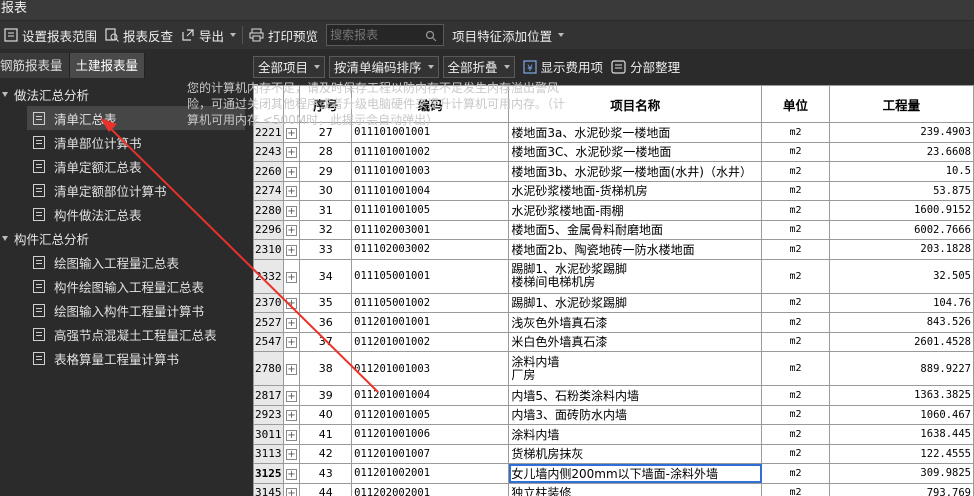  Describe the element at coordinates (635, 229) in the screenshot. I see `name-cell: 楼地面5、金属骨料耐磨地面` at that location.